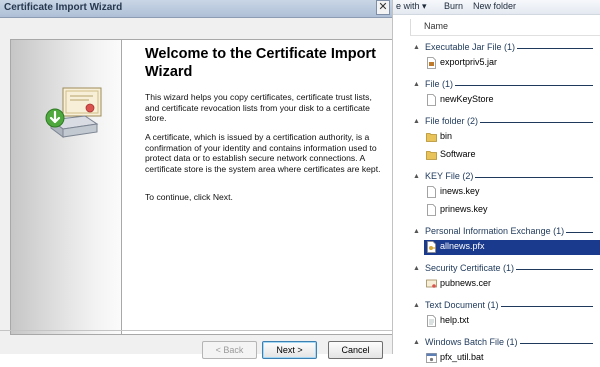  I want to click on next-button: Next >, so click(289, 350).